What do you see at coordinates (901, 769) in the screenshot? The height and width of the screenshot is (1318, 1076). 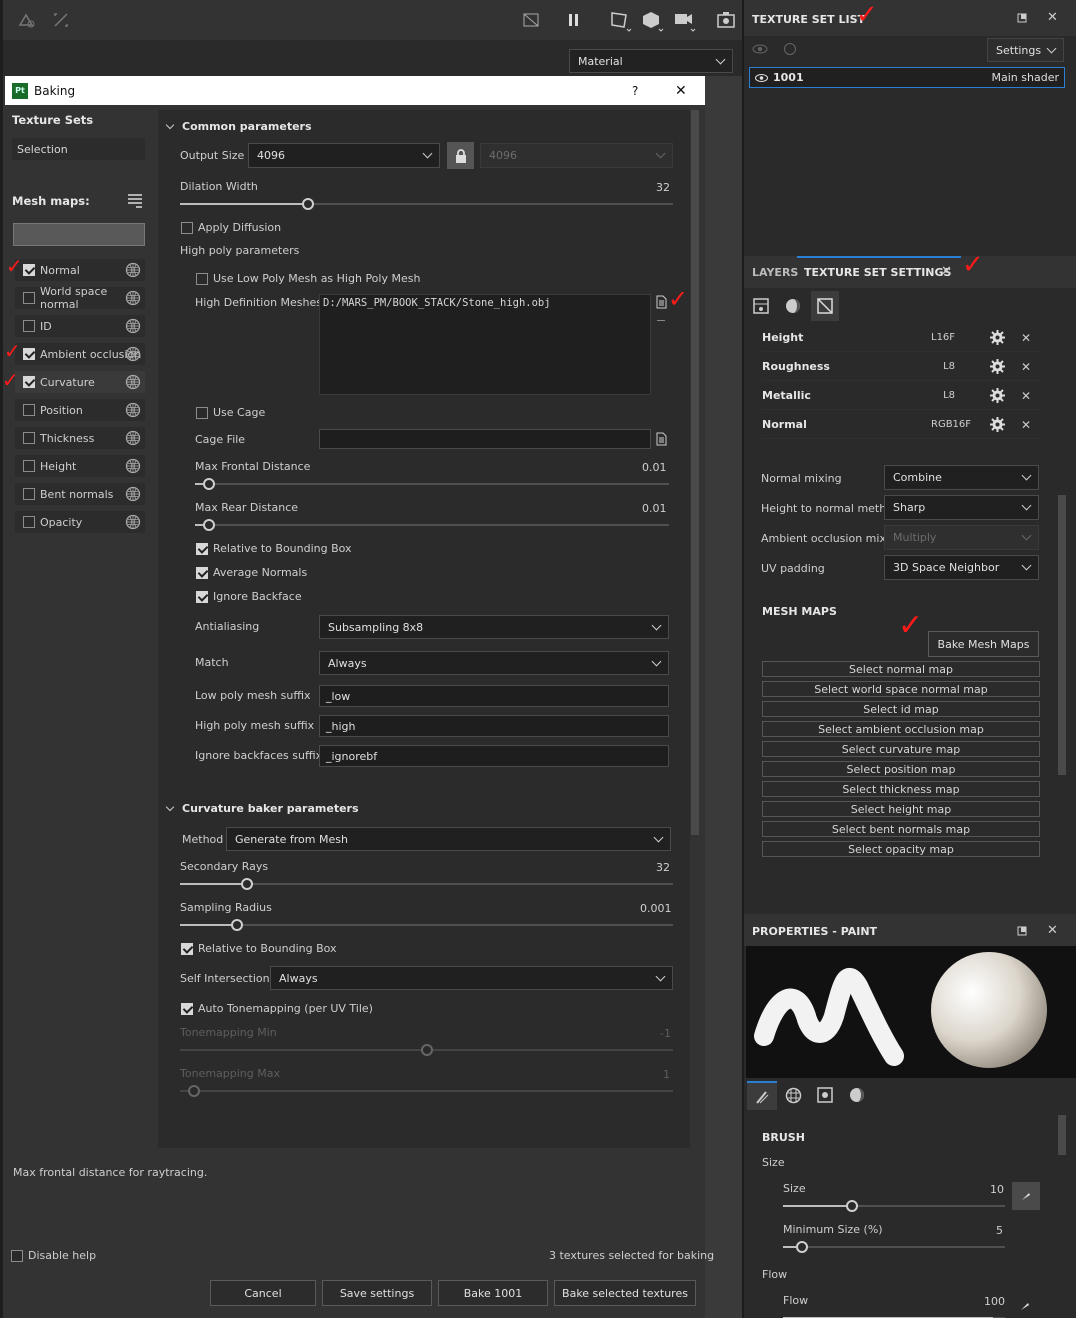 I see `select-map-button: Select position map` at bounding box center [901, 769].